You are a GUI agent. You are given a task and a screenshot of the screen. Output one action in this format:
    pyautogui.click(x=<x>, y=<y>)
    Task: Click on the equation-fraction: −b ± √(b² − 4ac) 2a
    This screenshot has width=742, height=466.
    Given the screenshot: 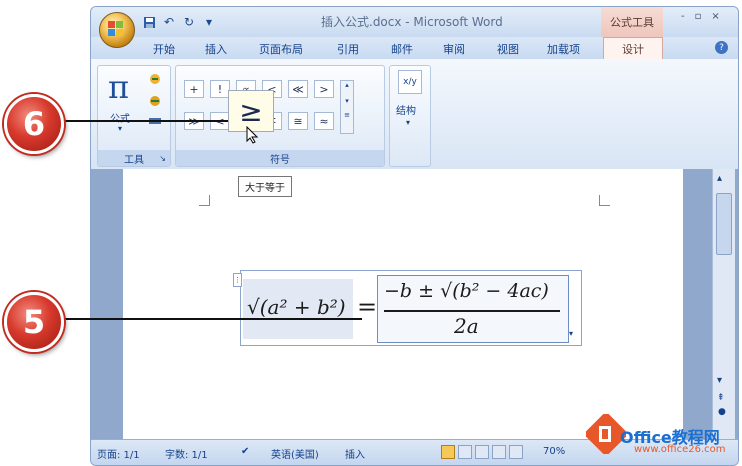 What is the action you would take?
    pyautogui.click(x=473, y=309)
    